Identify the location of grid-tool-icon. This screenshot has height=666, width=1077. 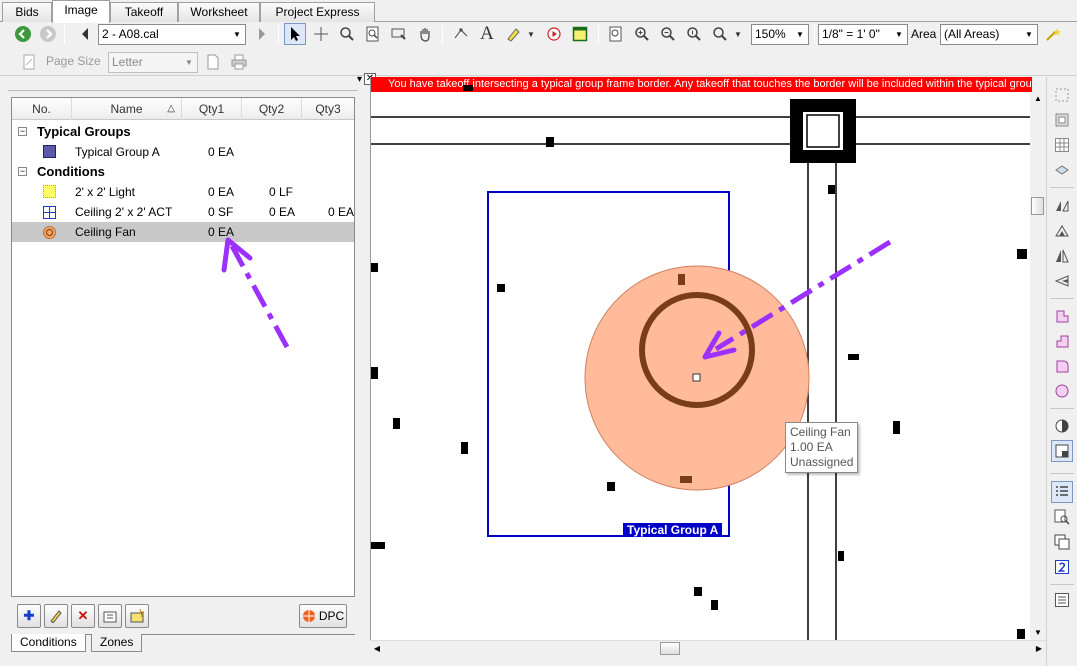
(1062, 145).